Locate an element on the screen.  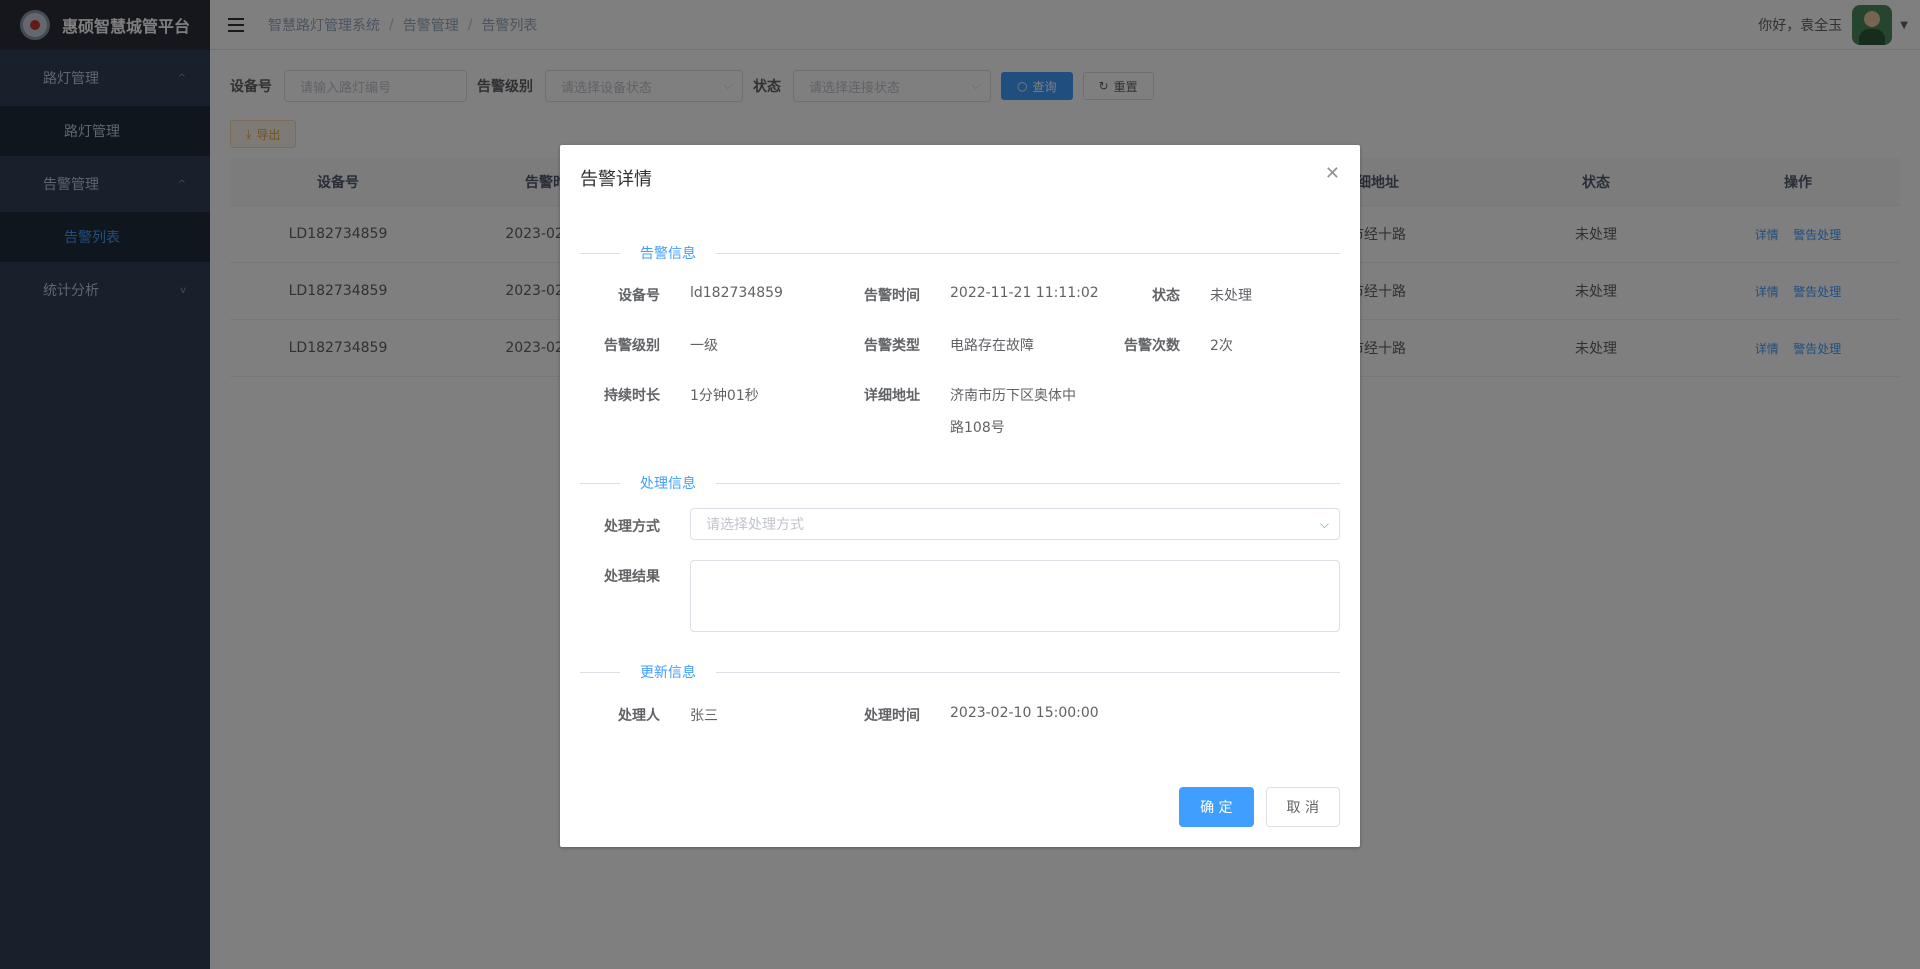
duration-value: 1分钟01秒 is located at coordinates (724, 396).